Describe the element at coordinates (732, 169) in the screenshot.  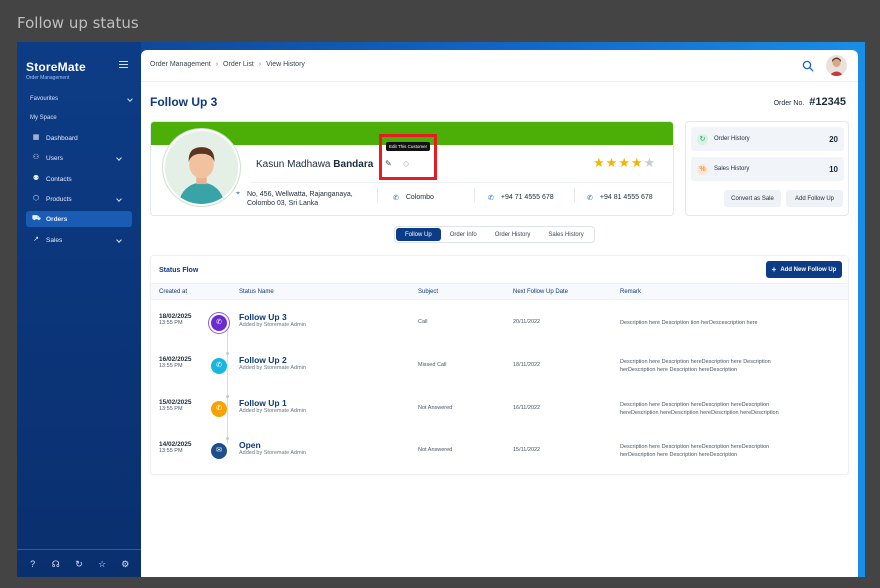
I see `sales-history-label: Sales History` at that location.